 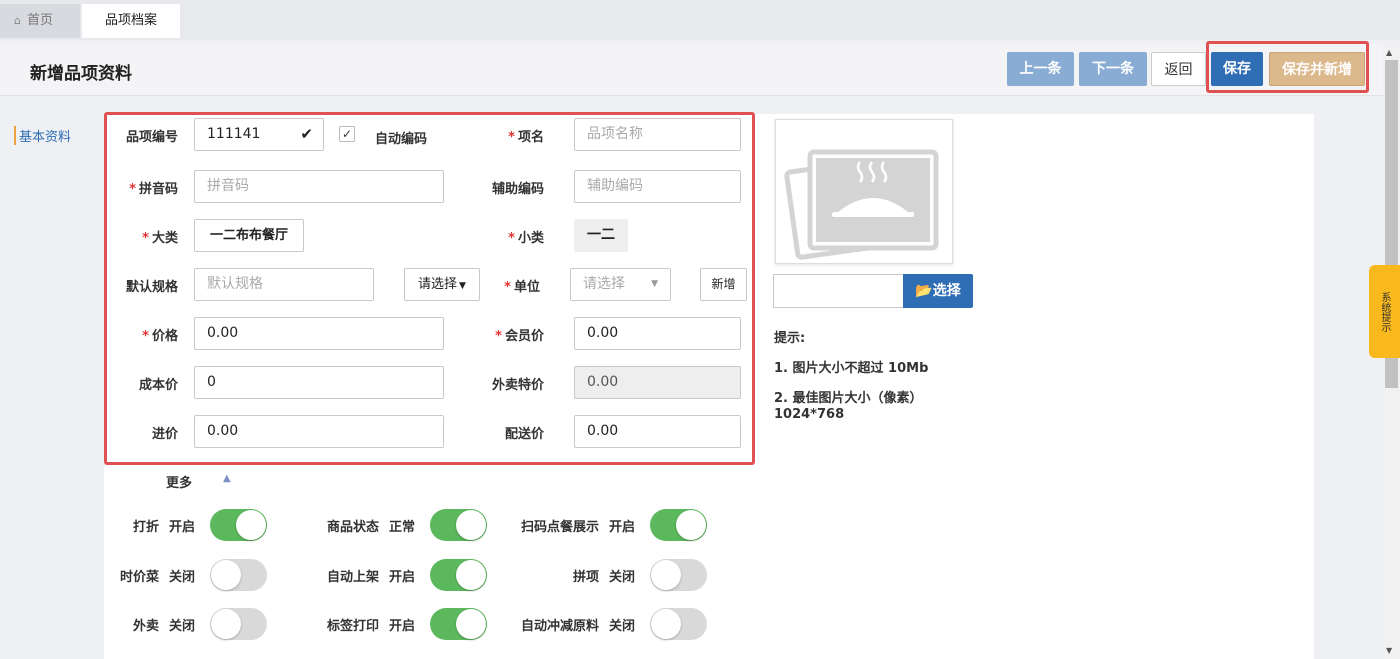 I want to click on page-header: 新增品项资料 上一条 下一条 返回 保存 保存并新增, so click(x=692, y=70).